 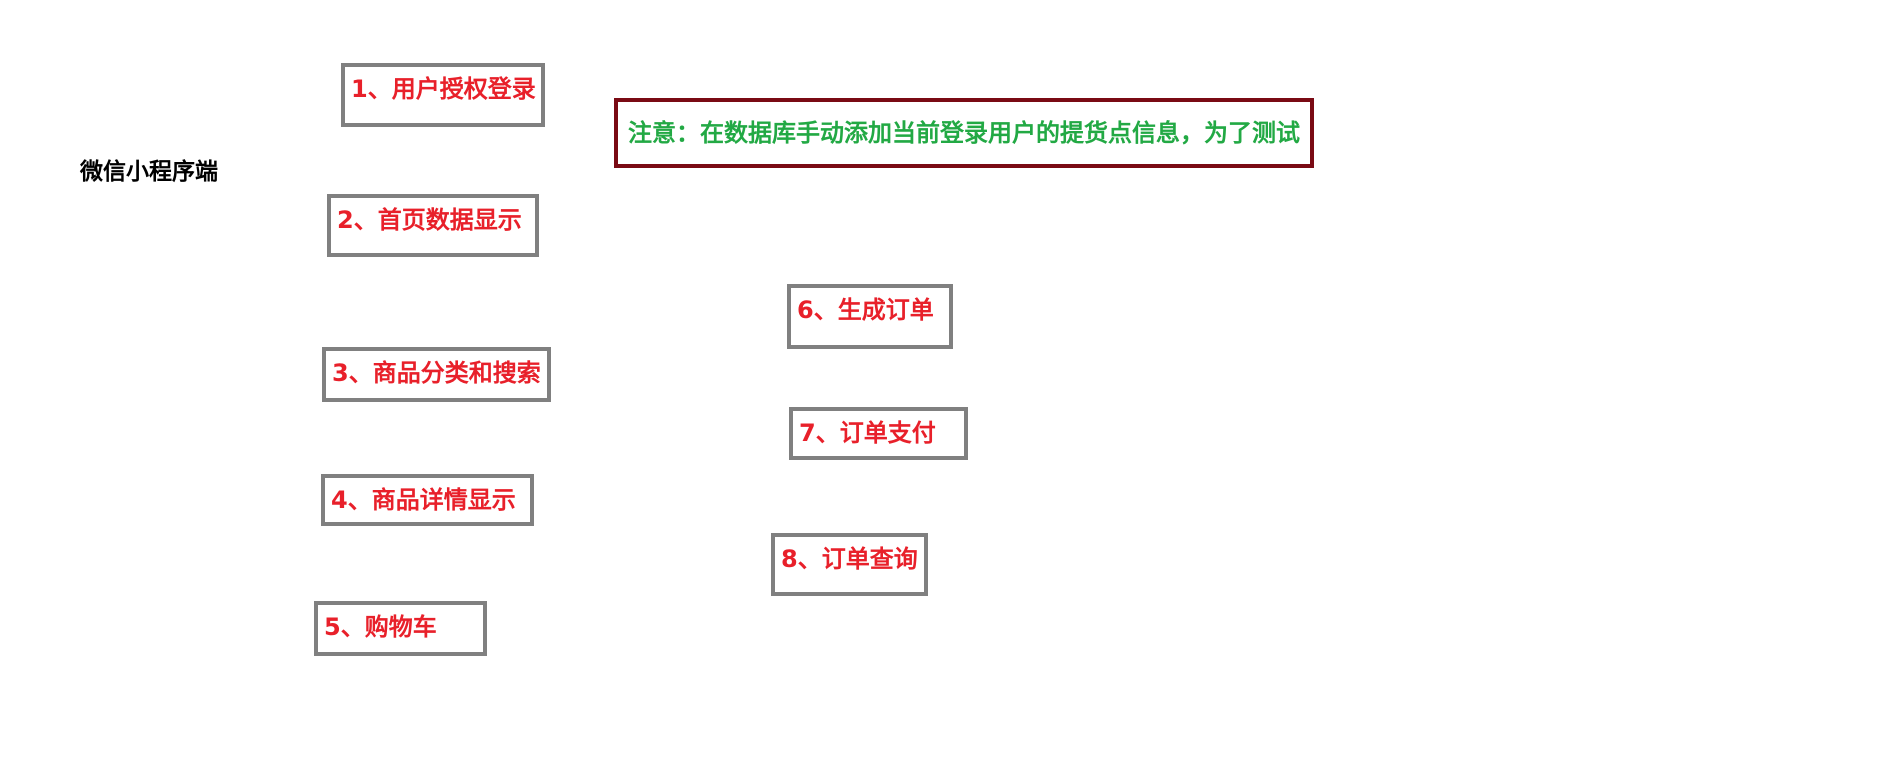 I want to click on step-box-6: 6、生成订单, so click(x=870, y=316).